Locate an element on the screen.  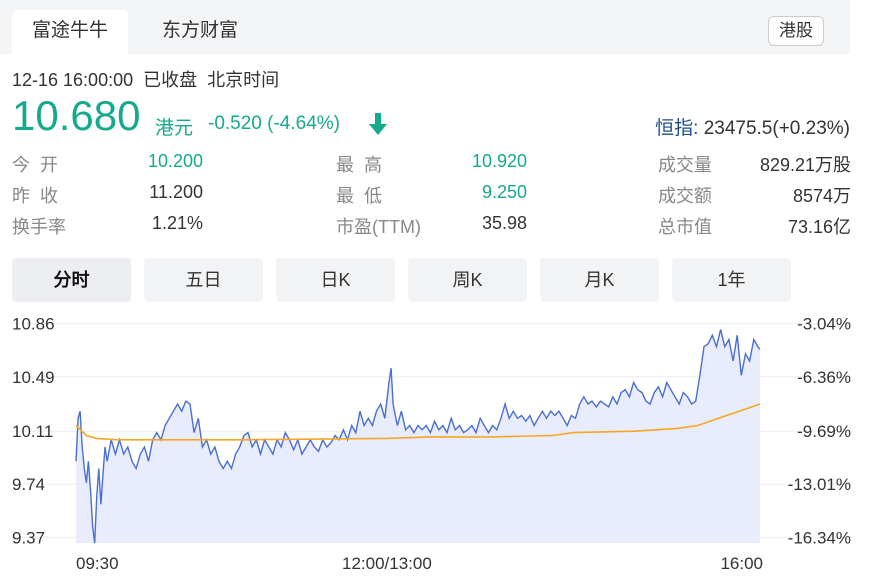
market-tag: 港股 is located at coordinates (796, 31).